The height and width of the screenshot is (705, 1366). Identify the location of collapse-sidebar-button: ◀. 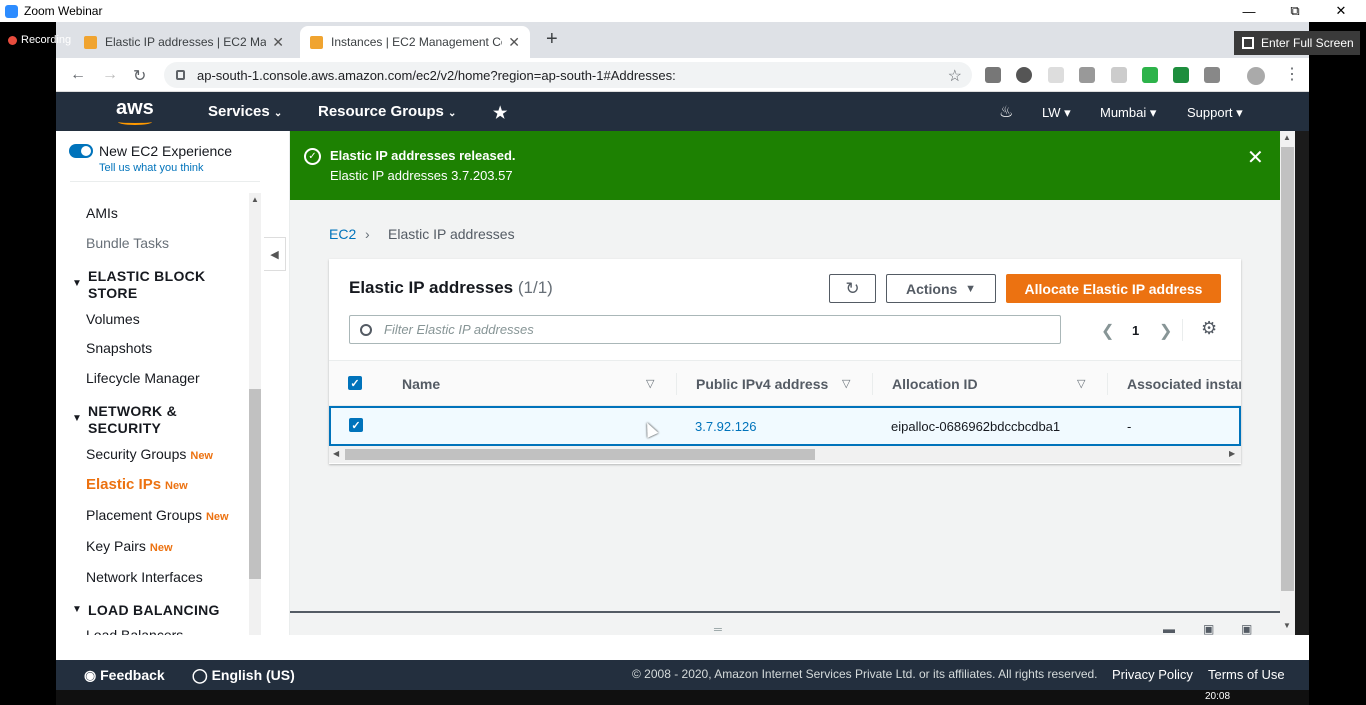
(275, 254).